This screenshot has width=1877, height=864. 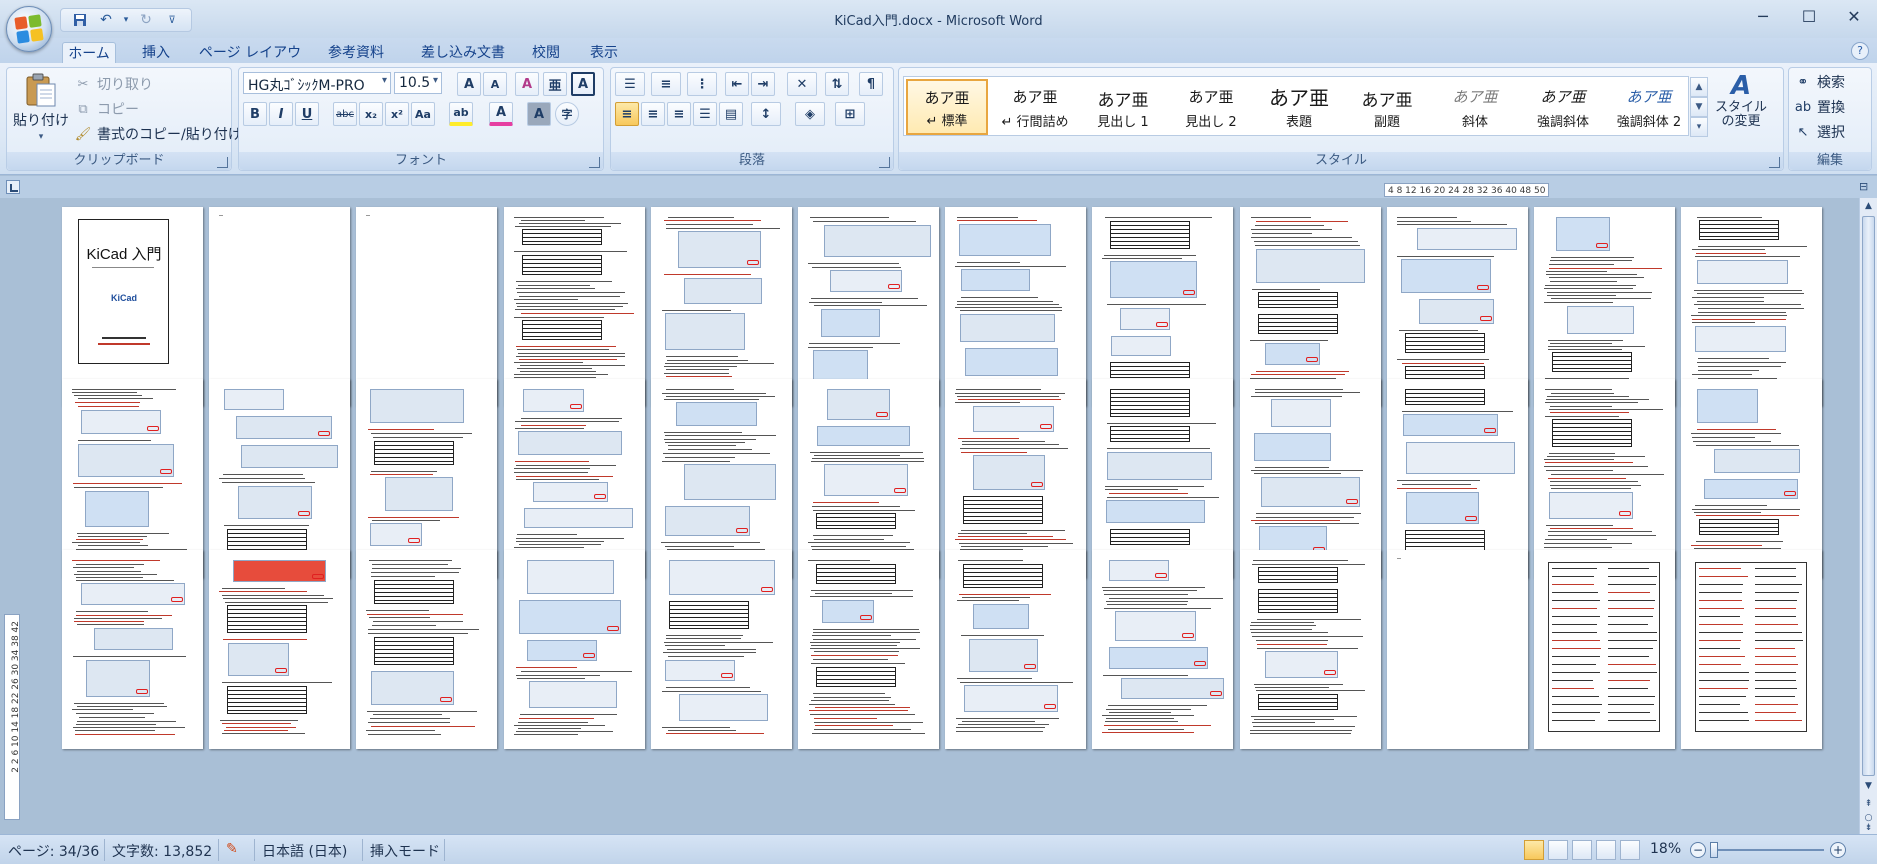 I want to click on phonetic-guide-button: 亜, so click(x=555, y=84).